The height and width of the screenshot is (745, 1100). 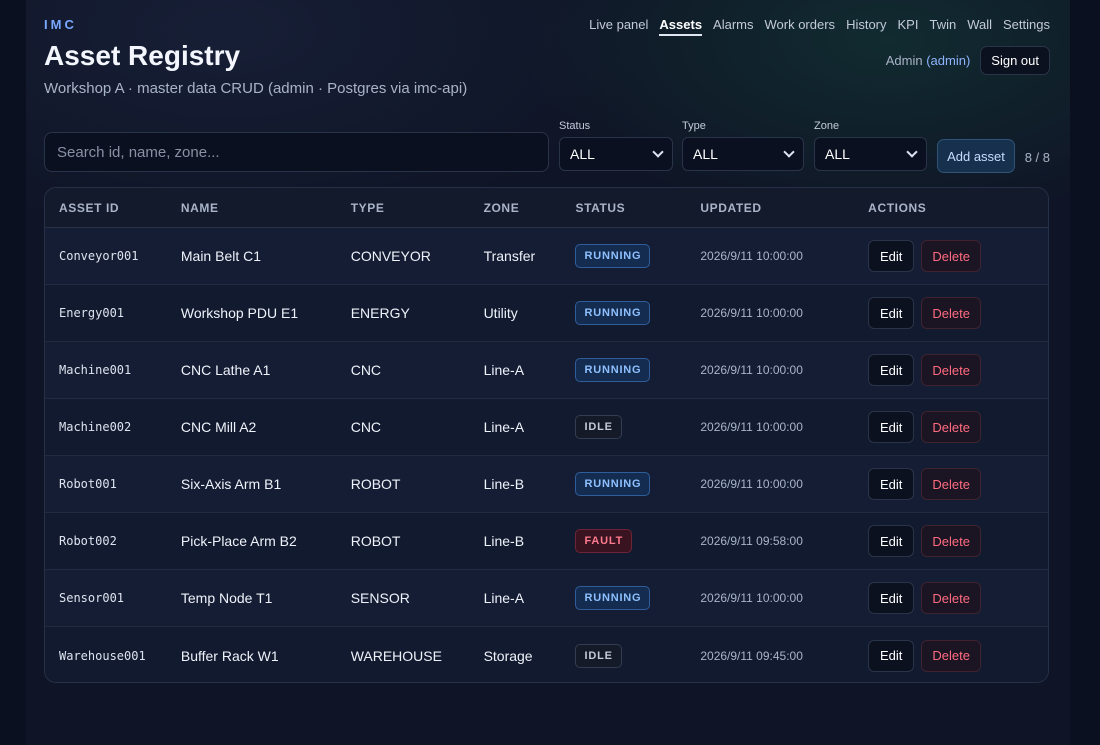 I want to click on col-type: TYPE, so click(x=367, y=207).